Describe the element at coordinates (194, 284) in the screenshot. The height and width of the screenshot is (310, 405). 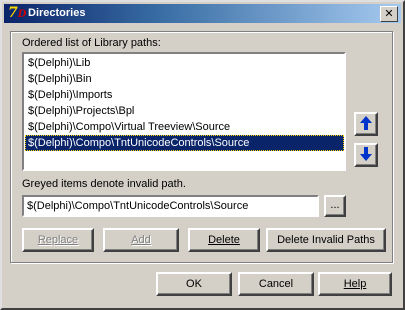
I see `ok-button: OK` at that location.